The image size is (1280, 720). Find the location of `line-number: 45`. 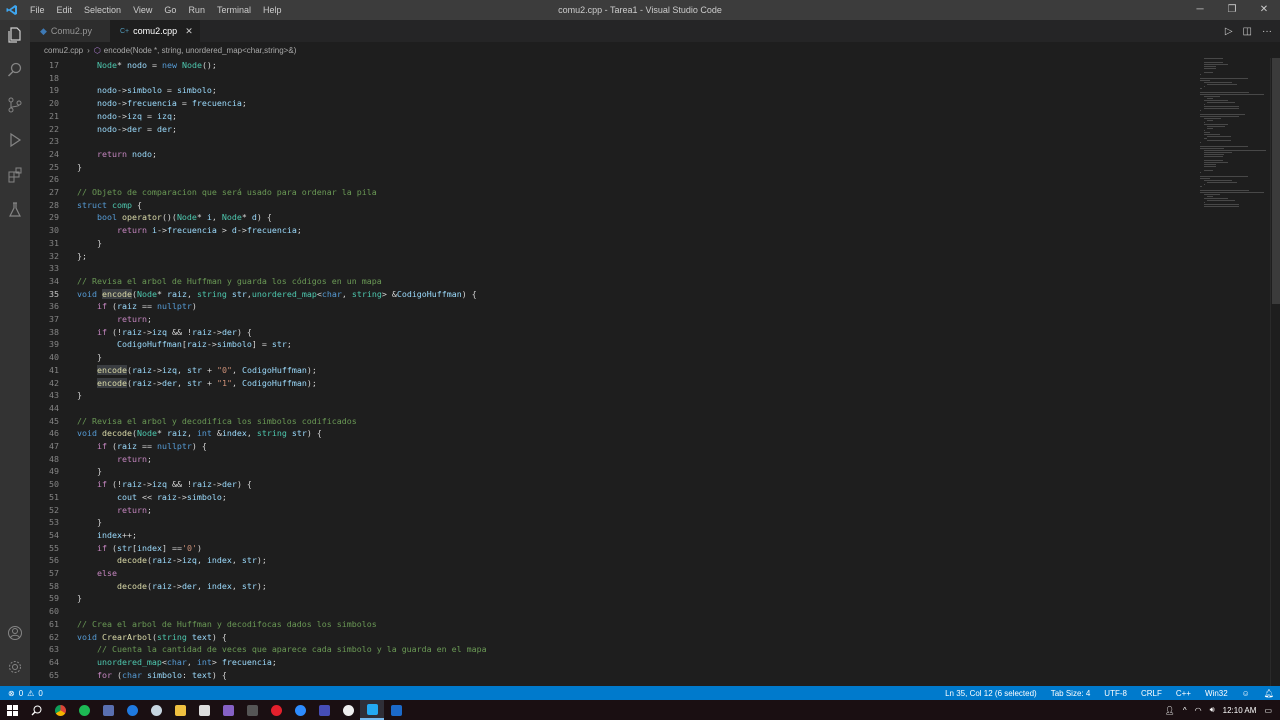

line-number: 45 is located at coordinates (44, 421).